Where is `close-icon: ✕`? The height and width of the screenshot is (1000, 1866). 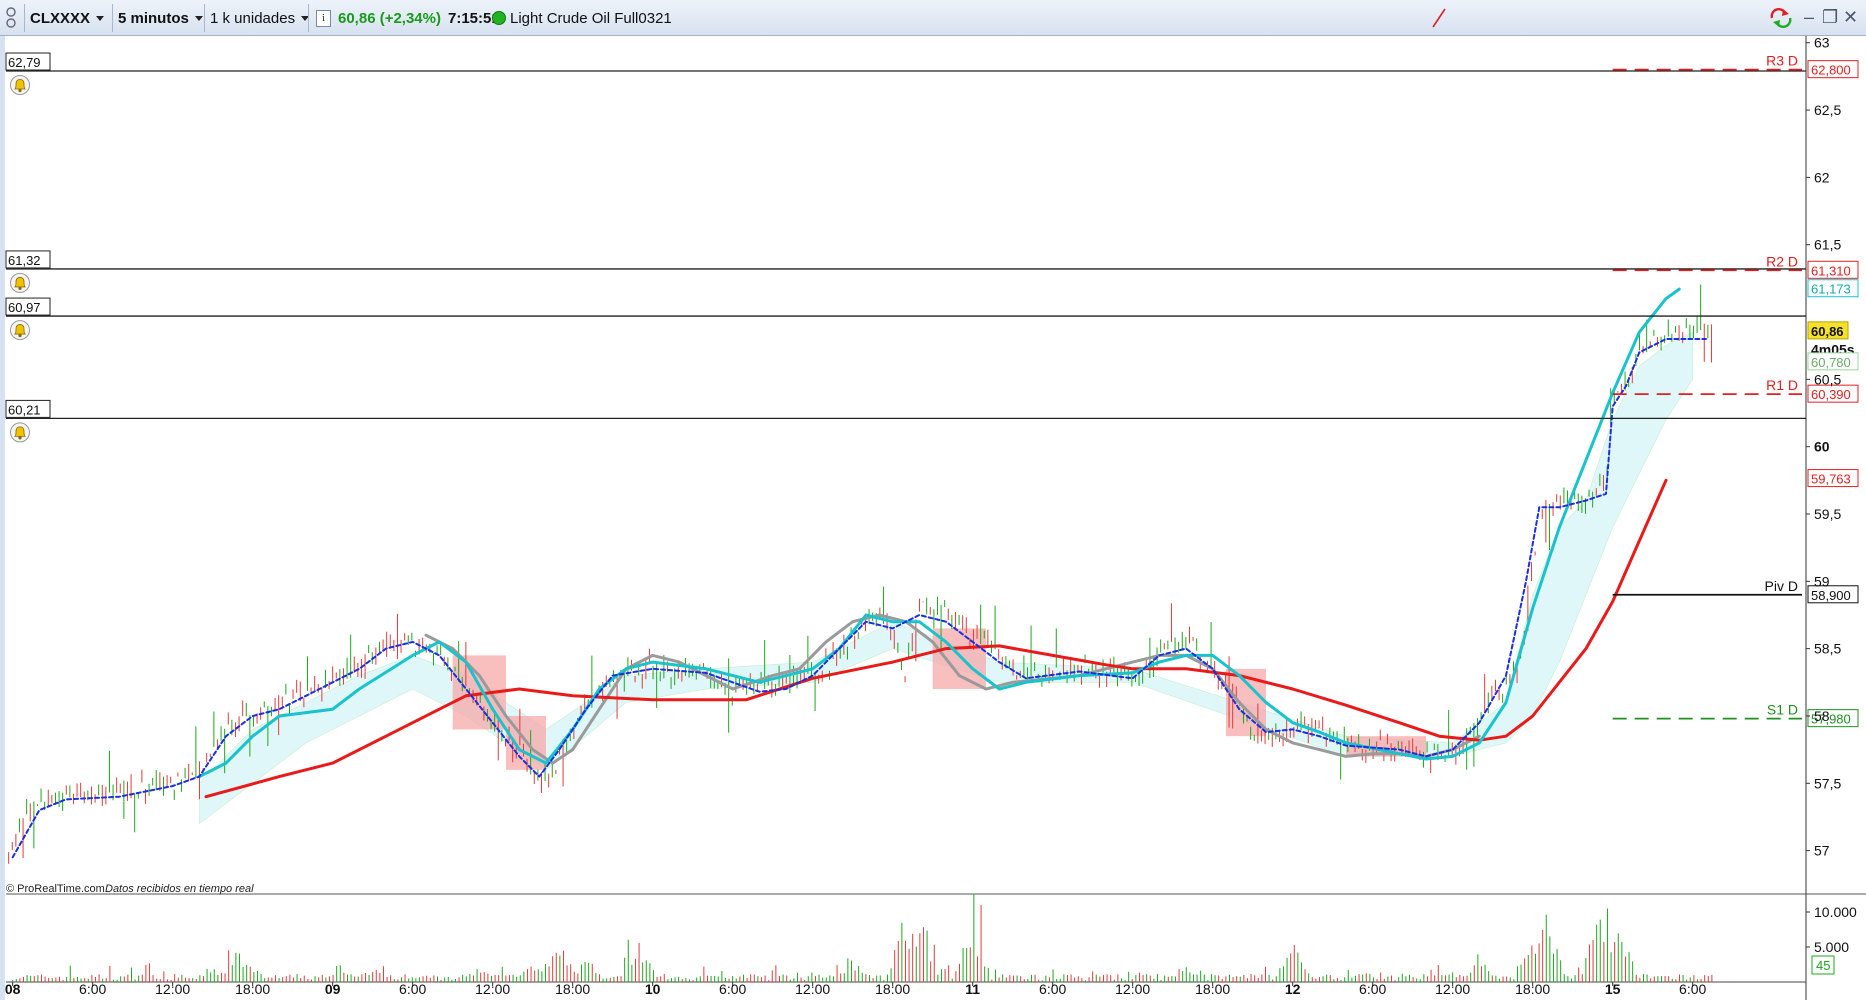
close-icon: ✕ is located at coordinates (1850, 17).